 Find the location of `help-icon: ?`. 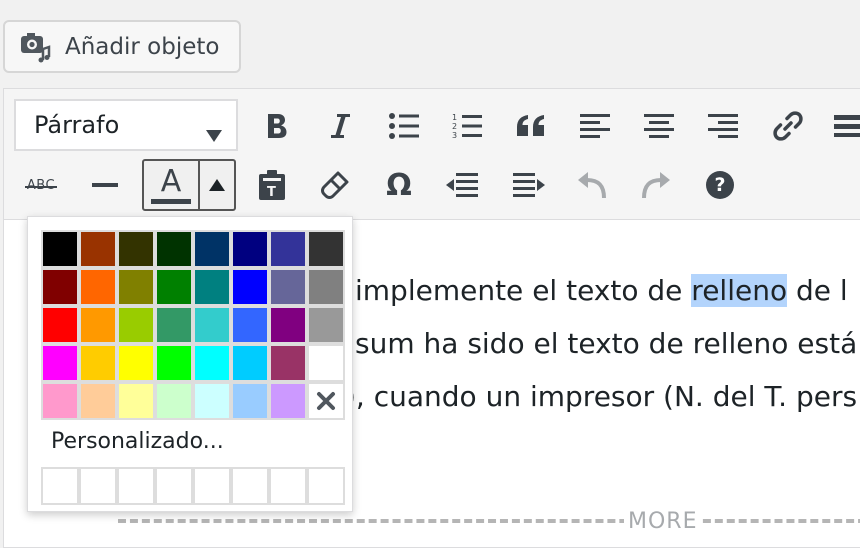

help-icon: ? is located at coordinates (720, 185).